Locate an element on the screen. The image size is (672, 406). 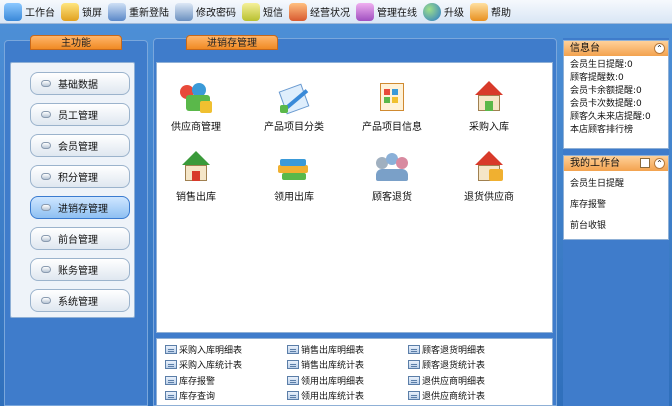
menu-member: 会员管理 is located at coordinates (80, 145).